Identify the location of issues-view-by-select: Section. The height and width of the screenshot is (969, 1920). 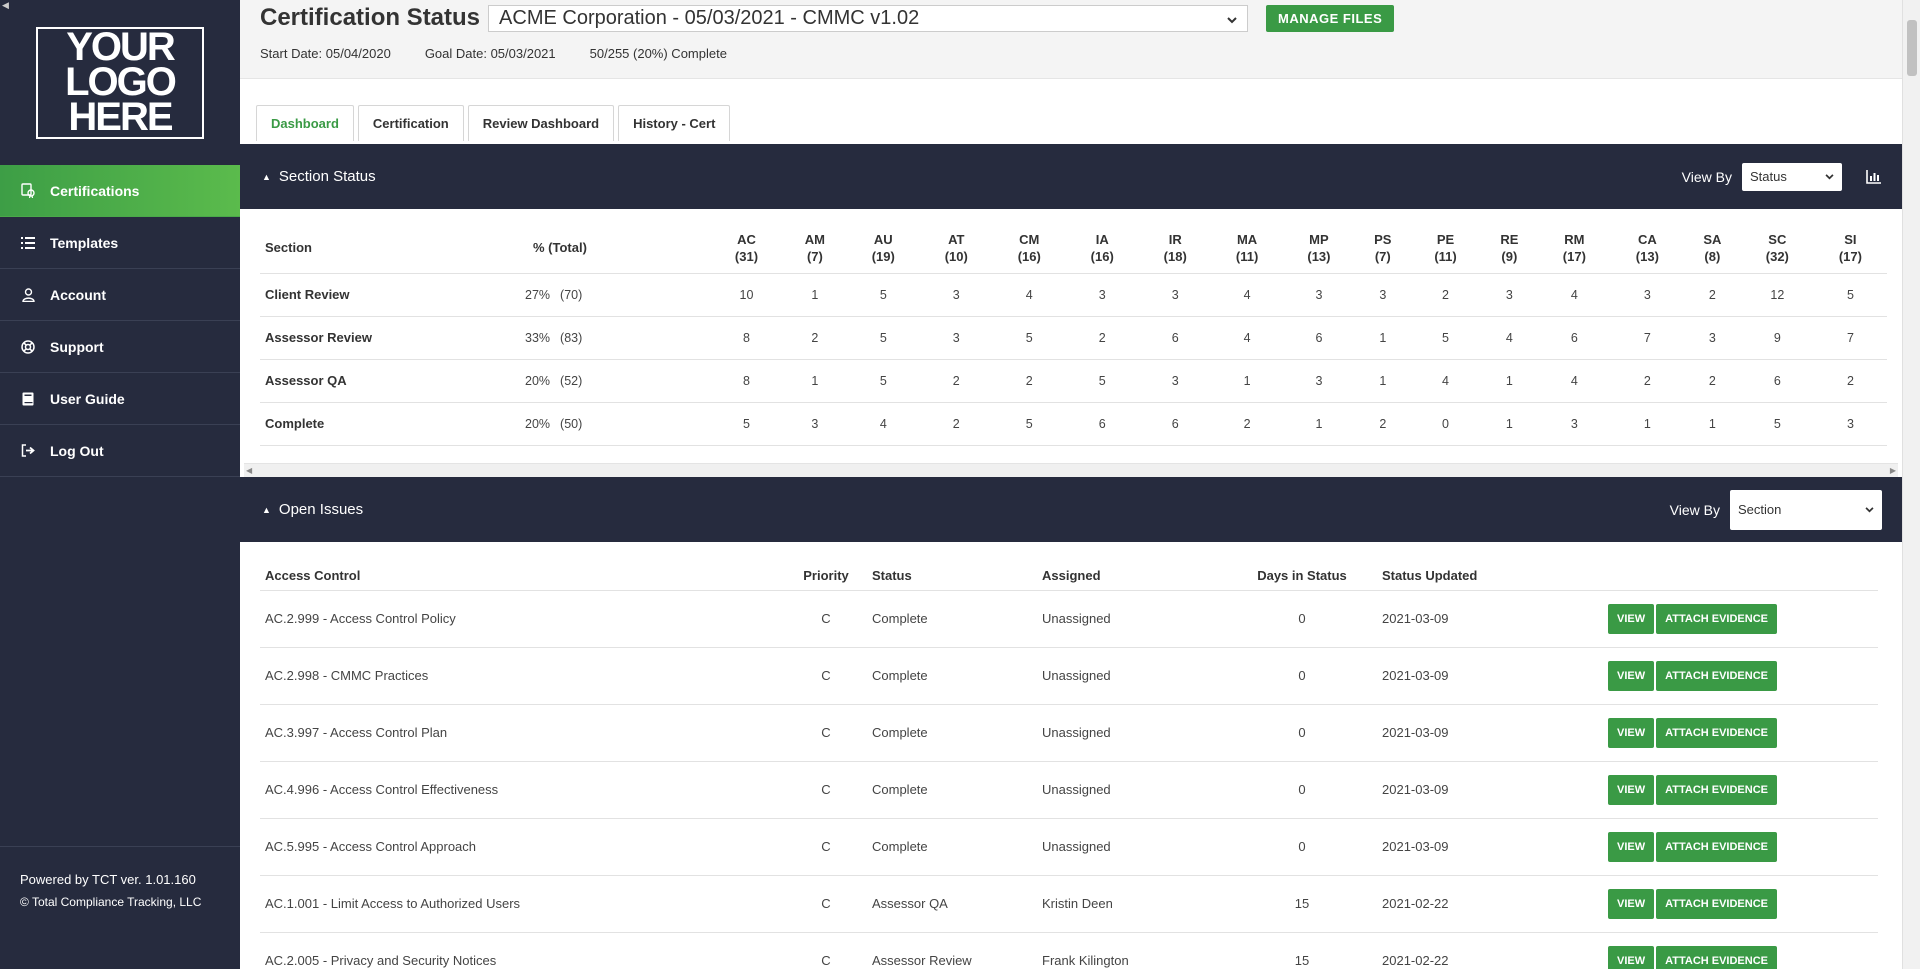
(1806, 509).